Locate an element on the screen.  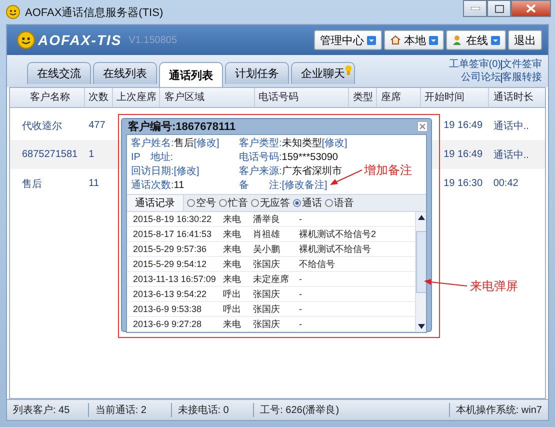
annotation-arrow is located at coordinates (446, 282).